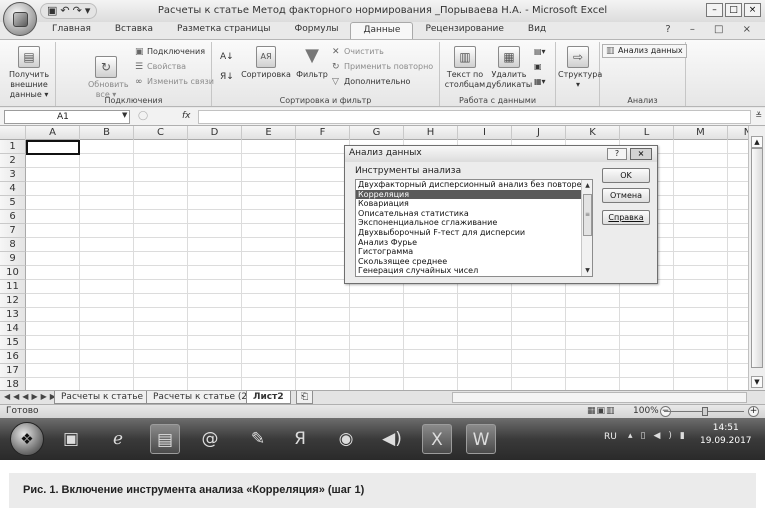  What do you see at coordinates (266, 63) in the screenshot?
I see `sort-button: АЯ Сортировка` at bounding box center [266, 63].